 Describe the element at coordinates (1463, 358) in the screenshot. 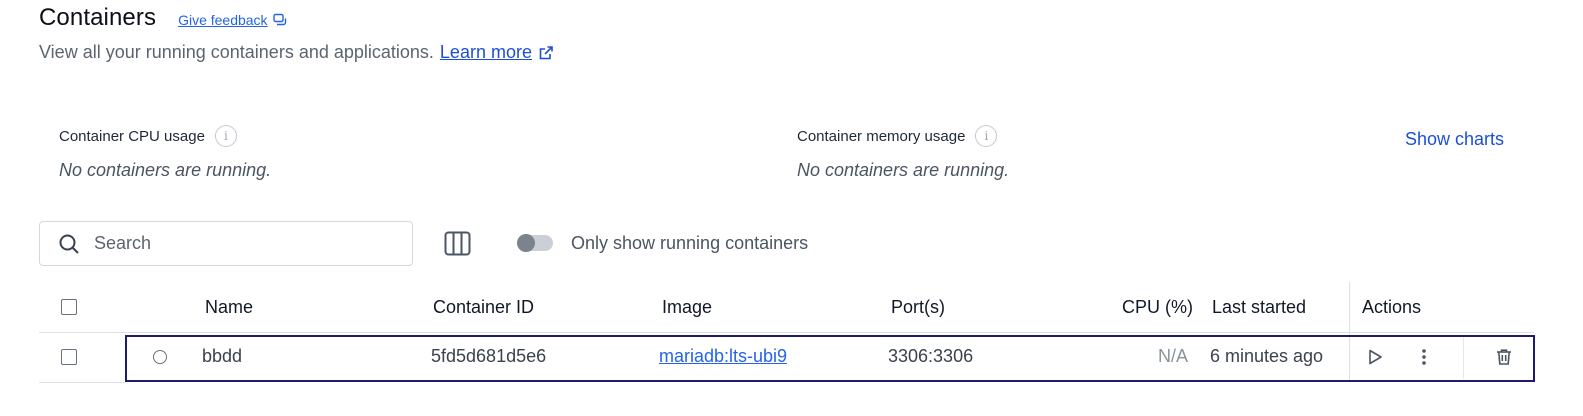

I see `actions-separator` at that location.